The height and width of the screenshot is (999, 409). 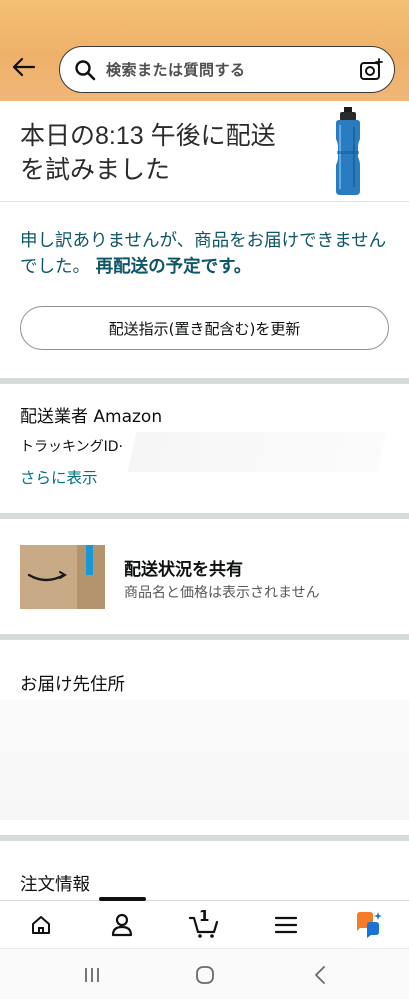 I want to click on nav-menu, so click(x=286, y=925).